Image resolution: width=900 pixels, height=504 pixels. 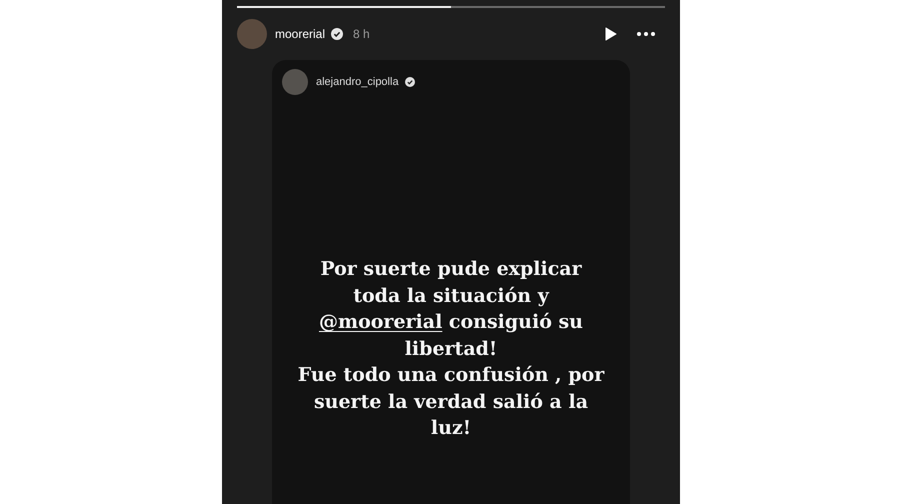 What do you see at coordinates (380, 322) in the screenshot?
I see `mention-link: @moorerial` at bounding box center [380, 322].